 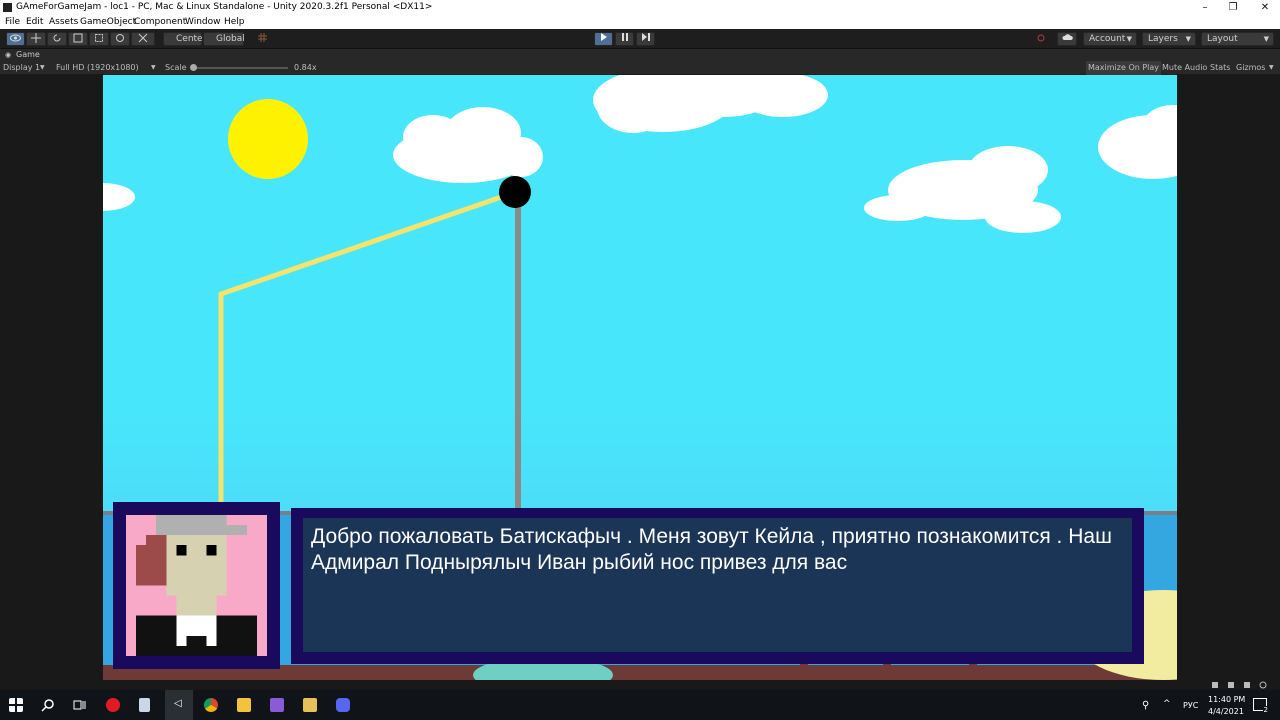 I want to click on rotate-icon, so click(x=57, y=38).